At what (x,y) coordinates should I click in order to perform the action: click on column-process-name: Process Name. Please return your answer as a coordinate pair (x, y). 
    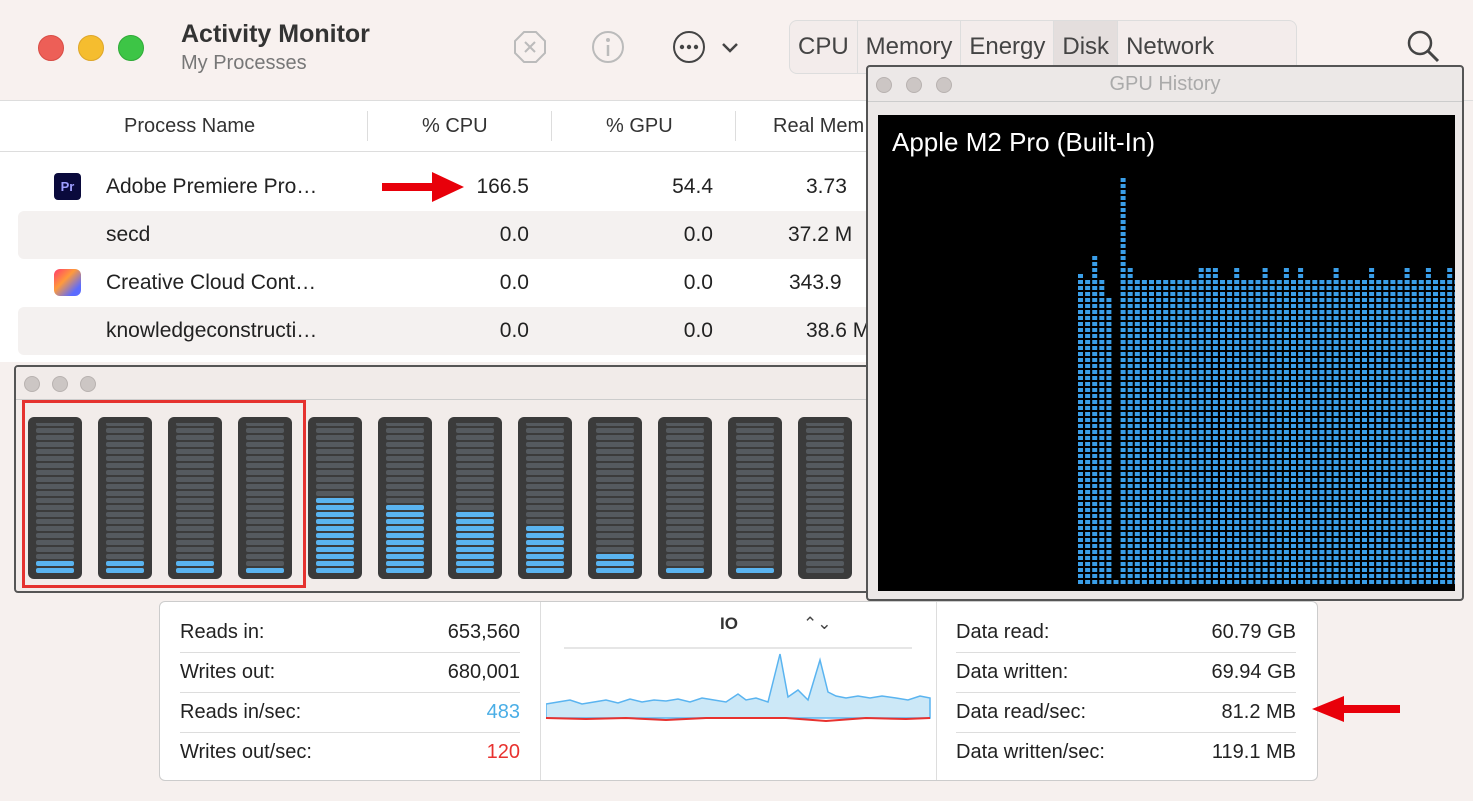
    Looking at the image, I should click on (189, 126).